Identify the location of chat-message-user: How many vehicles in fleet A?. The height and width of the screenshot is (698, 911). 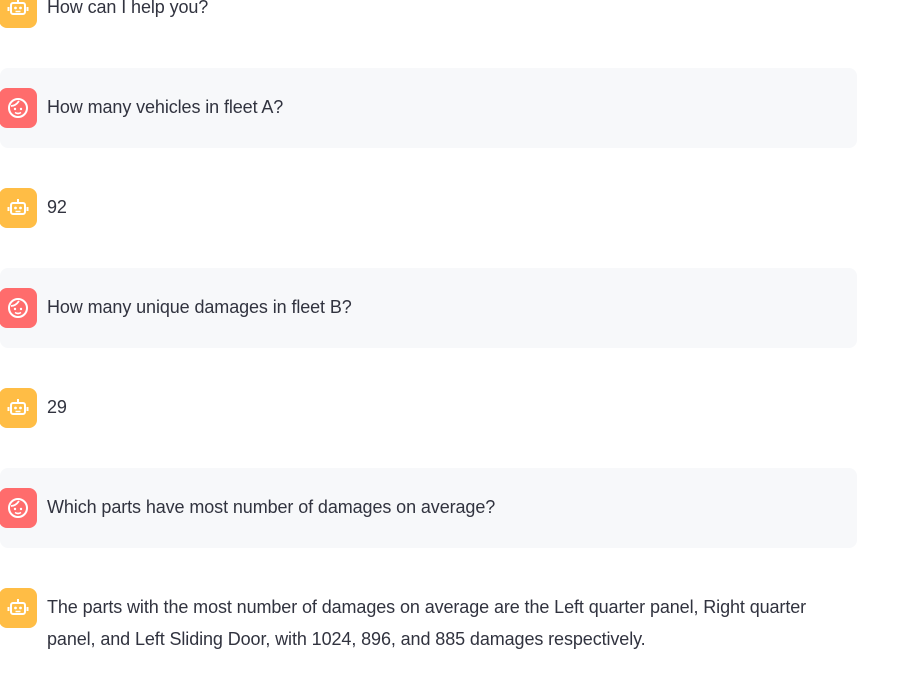
(428, 108).